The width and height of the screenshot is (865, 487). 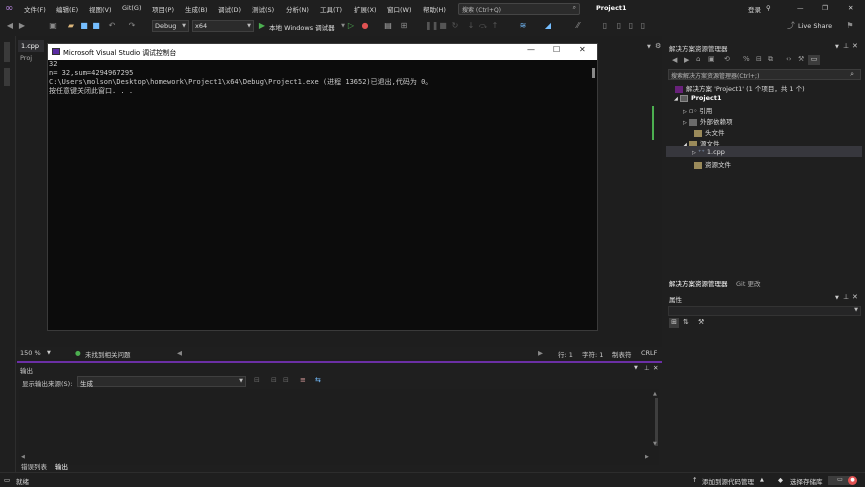 What do you see at coordinates (698, 59) in the screenshot?
I see `se-home-icon: ⌂` at bounding box center [698, 59].